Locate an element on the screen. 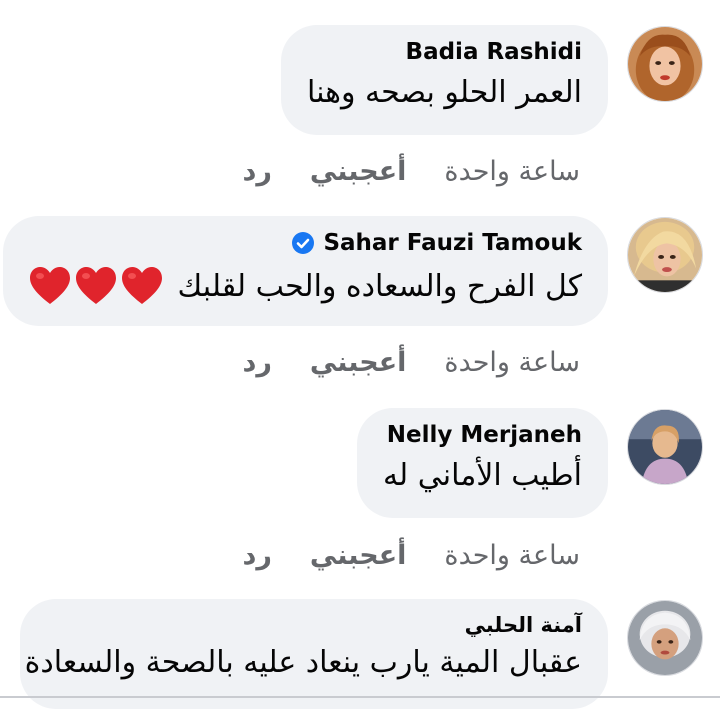 Image resolution: width=720 pixels, height=709 pixels. comment-author: Badia Rashidi is located at coordinates (444, 52).